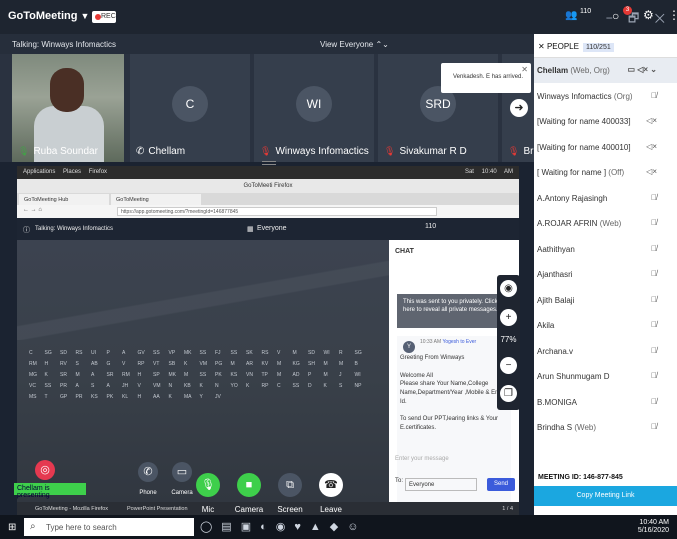  What do you see at coordinates (268, 172) in the screenshot?
I see `os-top-bar: Applications Places Firefox Sat 10:40 AM` at bounding box center [268, 172].